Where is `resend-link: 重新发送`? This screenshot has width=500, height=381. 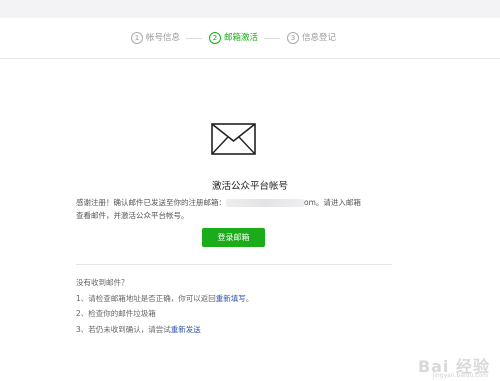
resend-link: 重新发送 is located at coordinates (186, 329).